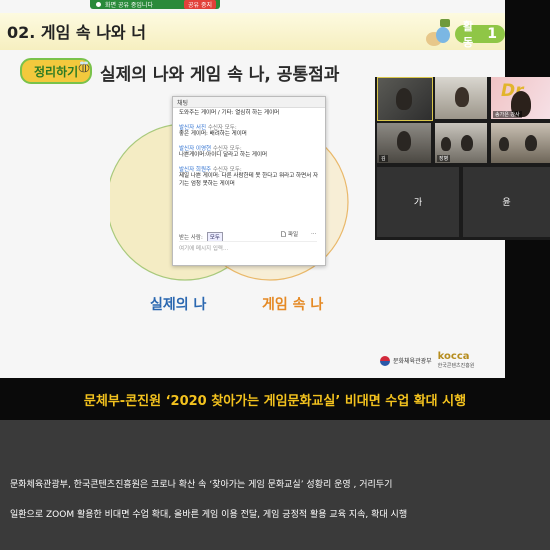 The height and width of the screenshot is (550, 550). I want to click on participant-name: 윤, so click(506, 203).